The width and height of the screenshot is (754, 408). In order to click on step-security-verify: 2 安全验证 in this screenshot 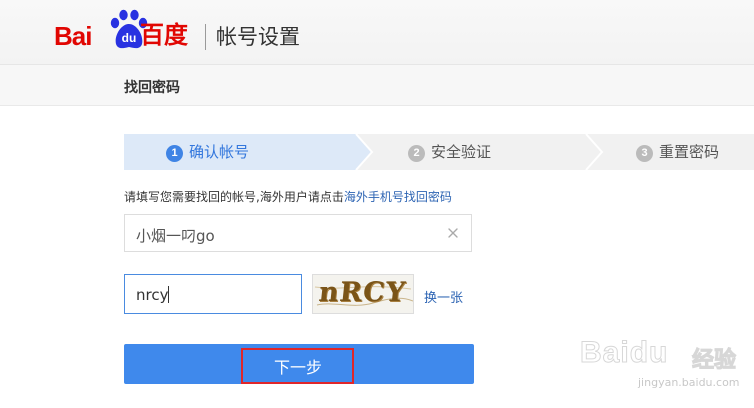, I will do `click(449, 152)`.